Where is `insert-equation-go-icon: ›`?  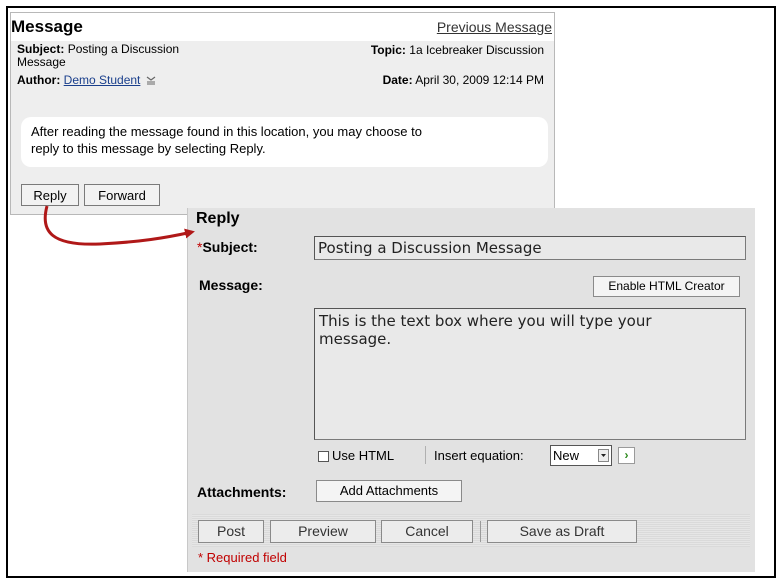 insert-equation-go-icon: › is located at coordinates (626, 455).